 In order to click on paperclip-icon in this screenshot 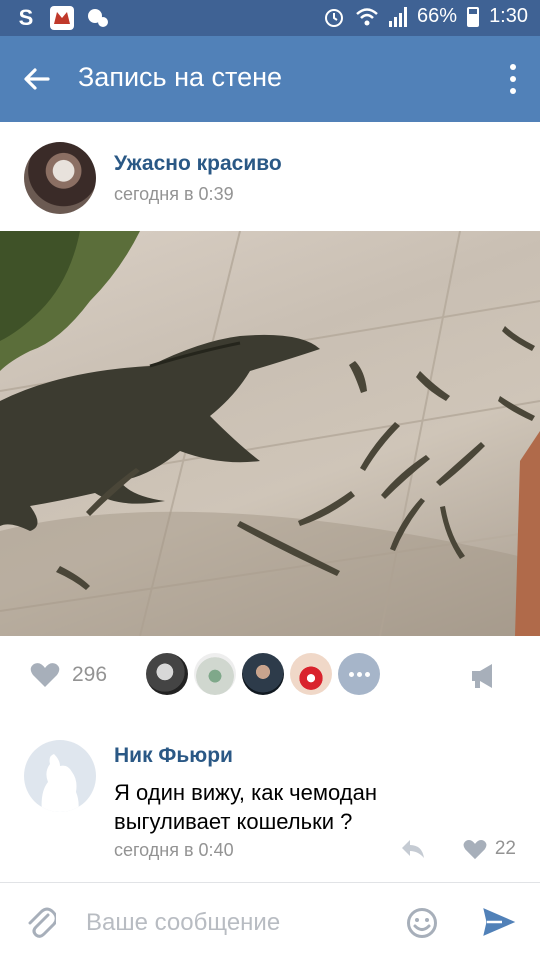, I will do `click(43, 922)`.